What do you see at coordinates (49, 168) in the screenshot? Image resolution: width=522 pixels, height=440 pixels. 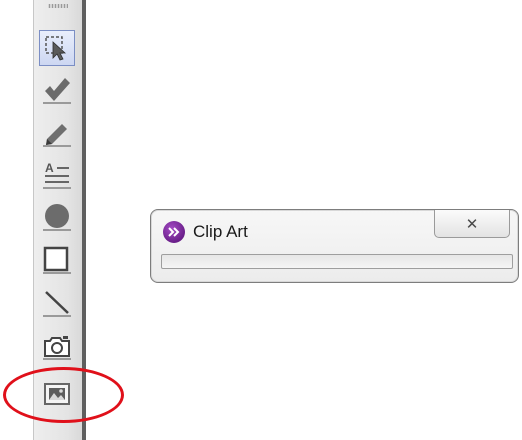 I see `text-icon-letter: A` at bounding box center [49, 168].